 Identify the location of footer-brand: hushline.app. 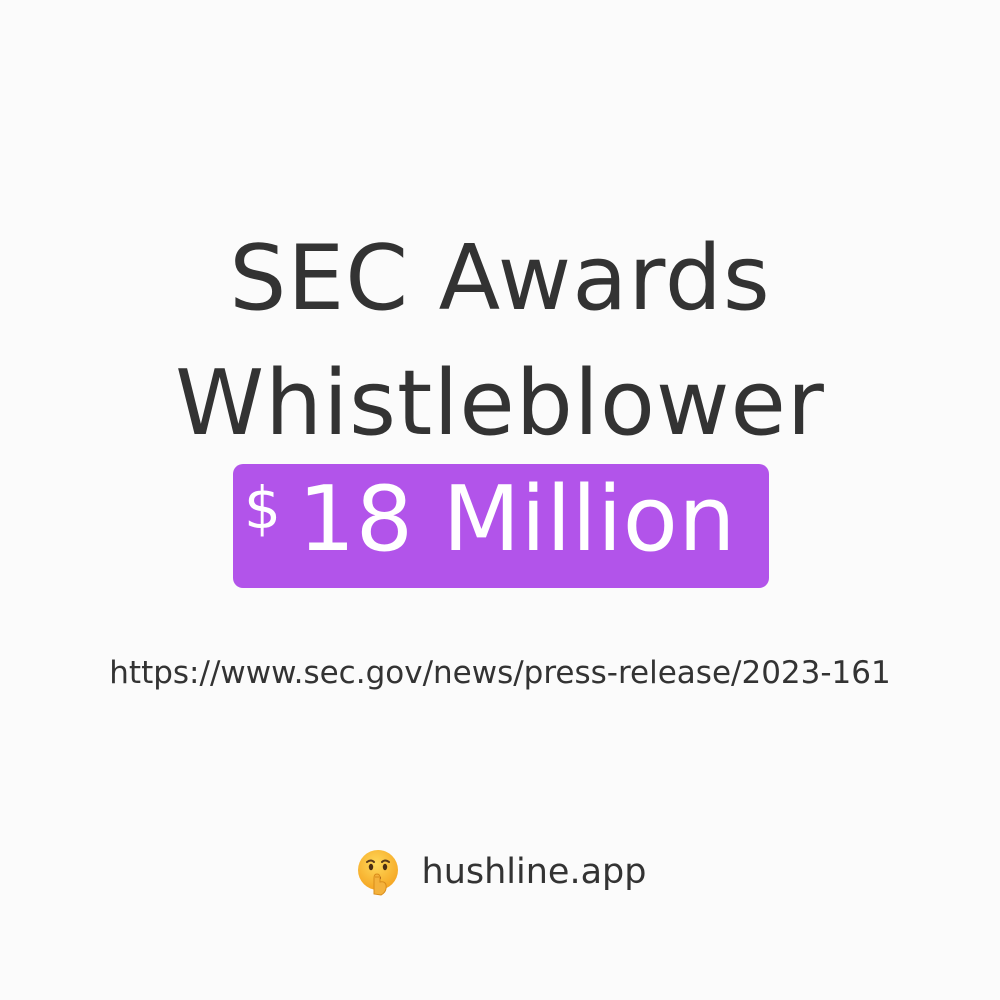
(500, 872).